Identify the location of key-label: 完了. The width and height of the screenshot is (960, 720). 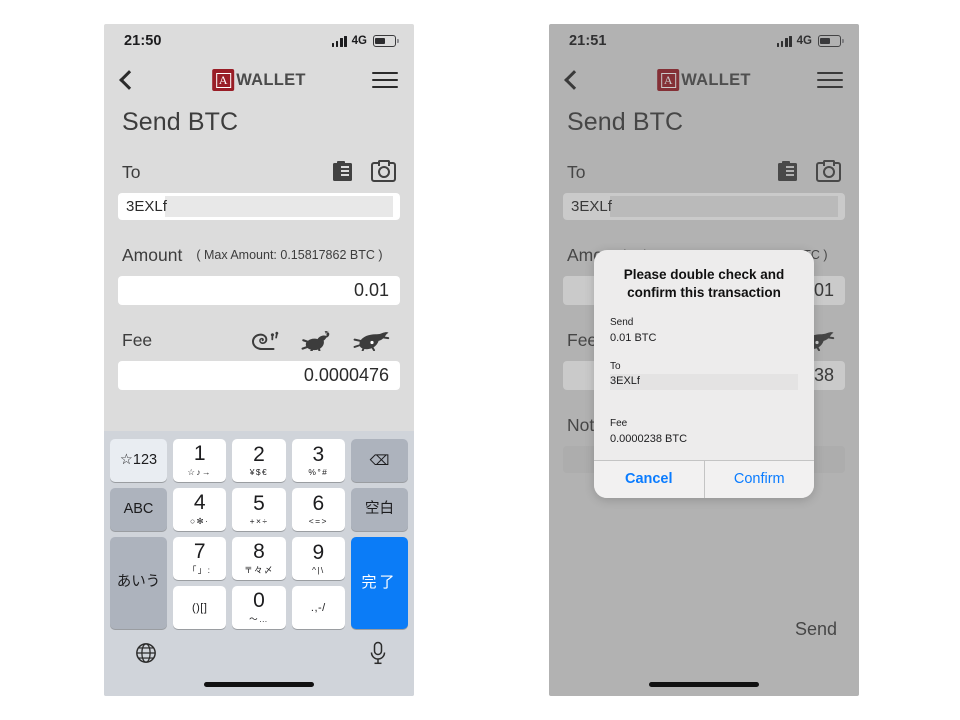
(379, 583).